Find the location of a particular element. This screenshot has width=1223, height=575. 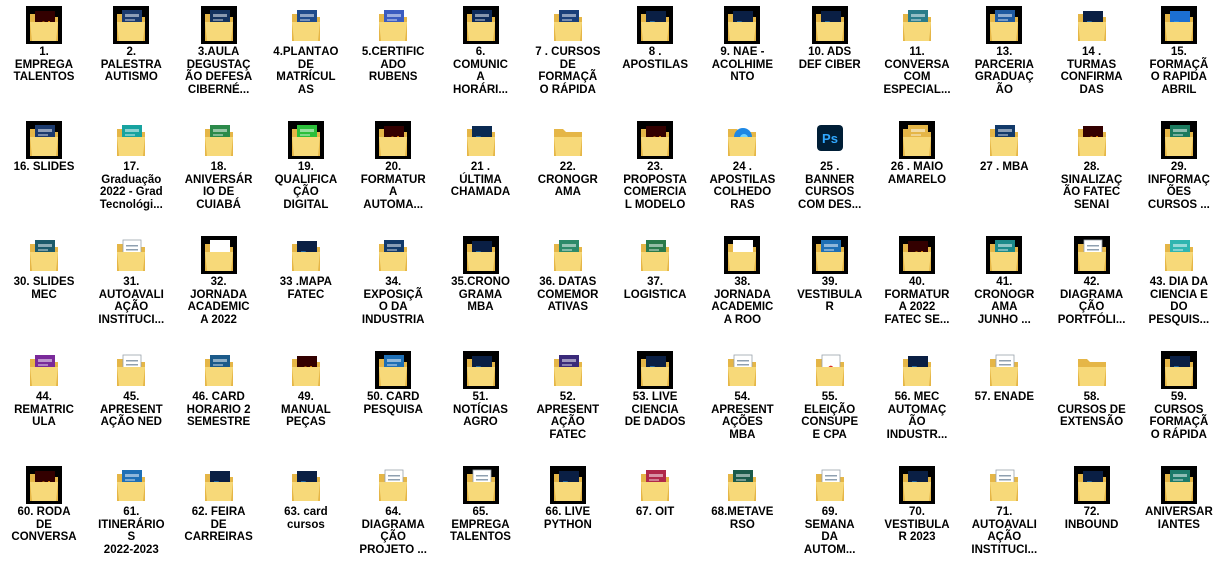

file-label: 51. NOTÍCIAS AGRO is located at coordinates (480, 409).